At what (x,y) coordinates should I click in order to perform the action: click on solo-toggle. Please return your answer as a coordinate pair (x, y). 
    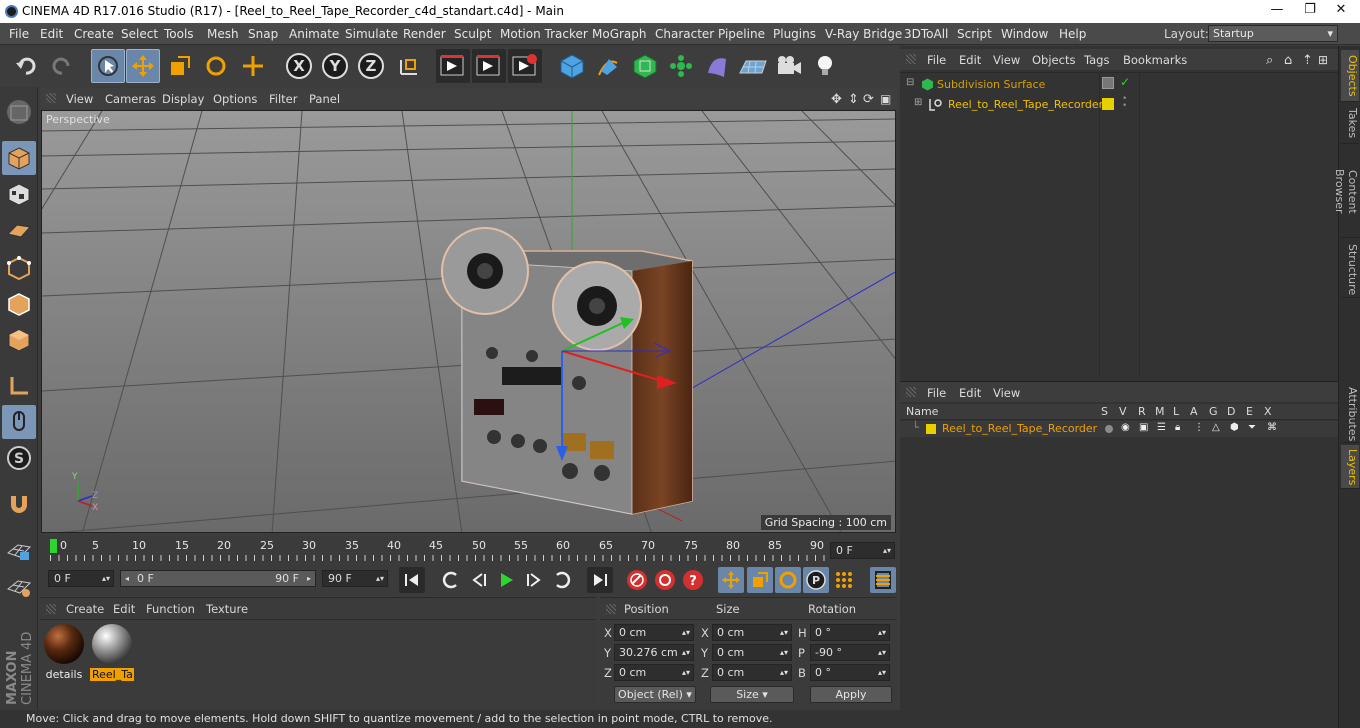
    Looking at the image, I should click on (1109, 429).